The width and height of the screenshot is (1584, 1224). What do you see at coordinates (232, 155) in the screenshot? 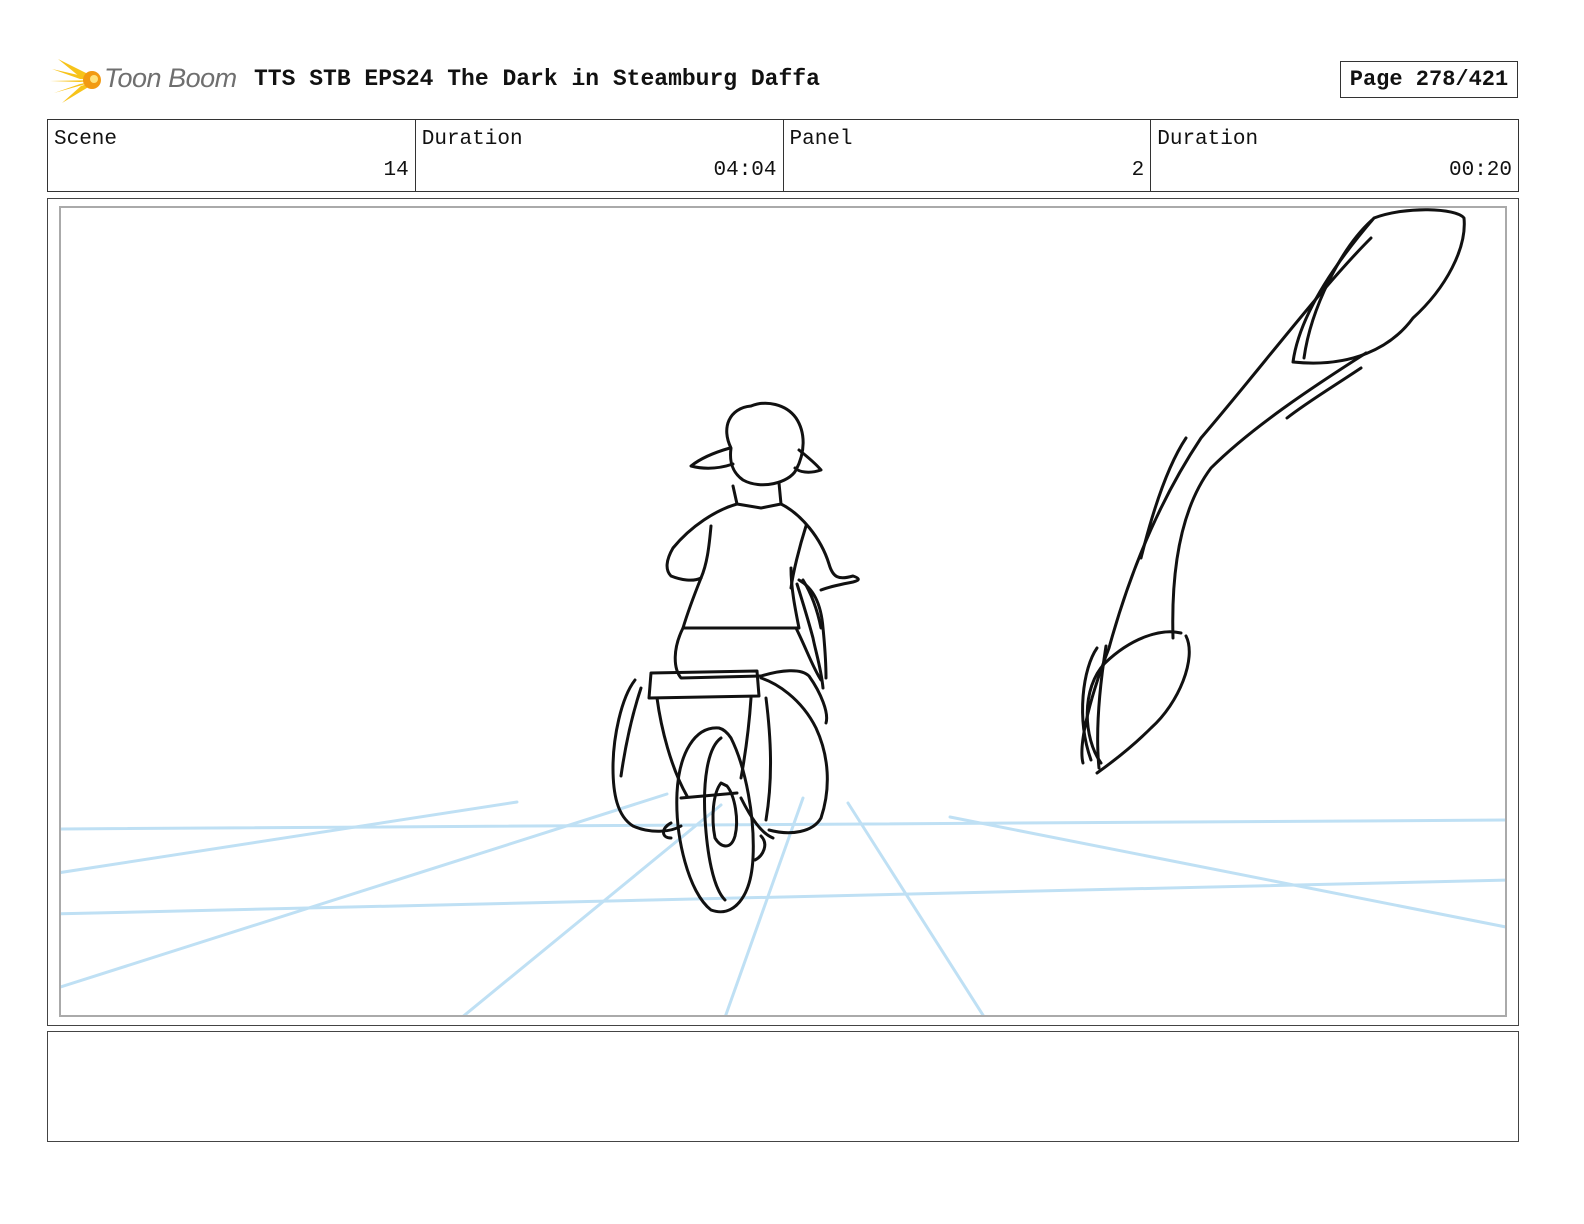
I see `scene-cell: Scene 14` at bounding box center [232, 155].